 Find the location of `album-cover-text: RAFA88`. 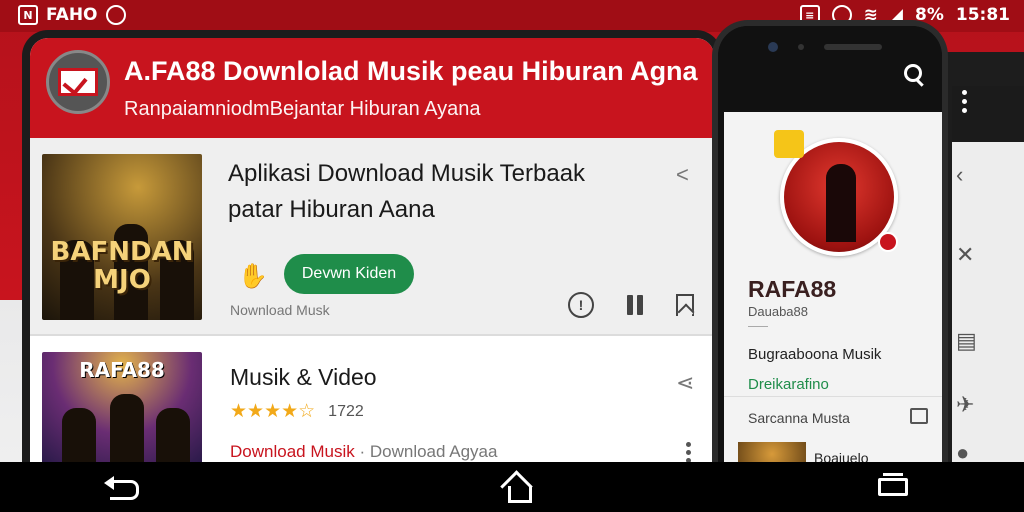

album-cover-text: RAFA88 is located at coordinates (122, 370).